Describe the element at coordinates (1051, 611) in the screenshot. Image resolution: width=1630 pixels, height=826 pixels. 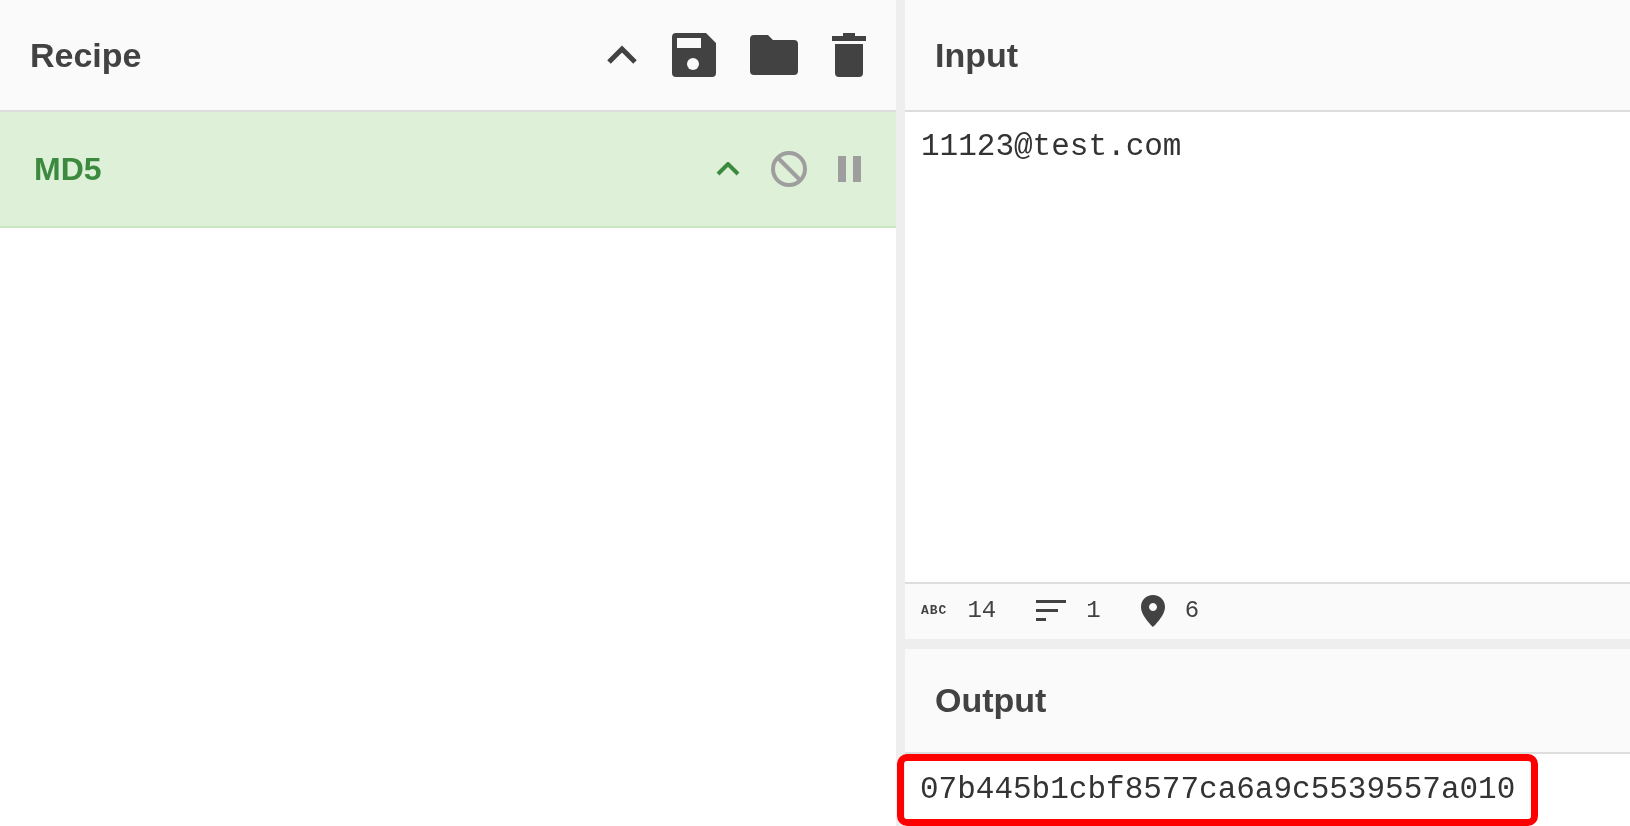
I see `lines-icon` at that location.